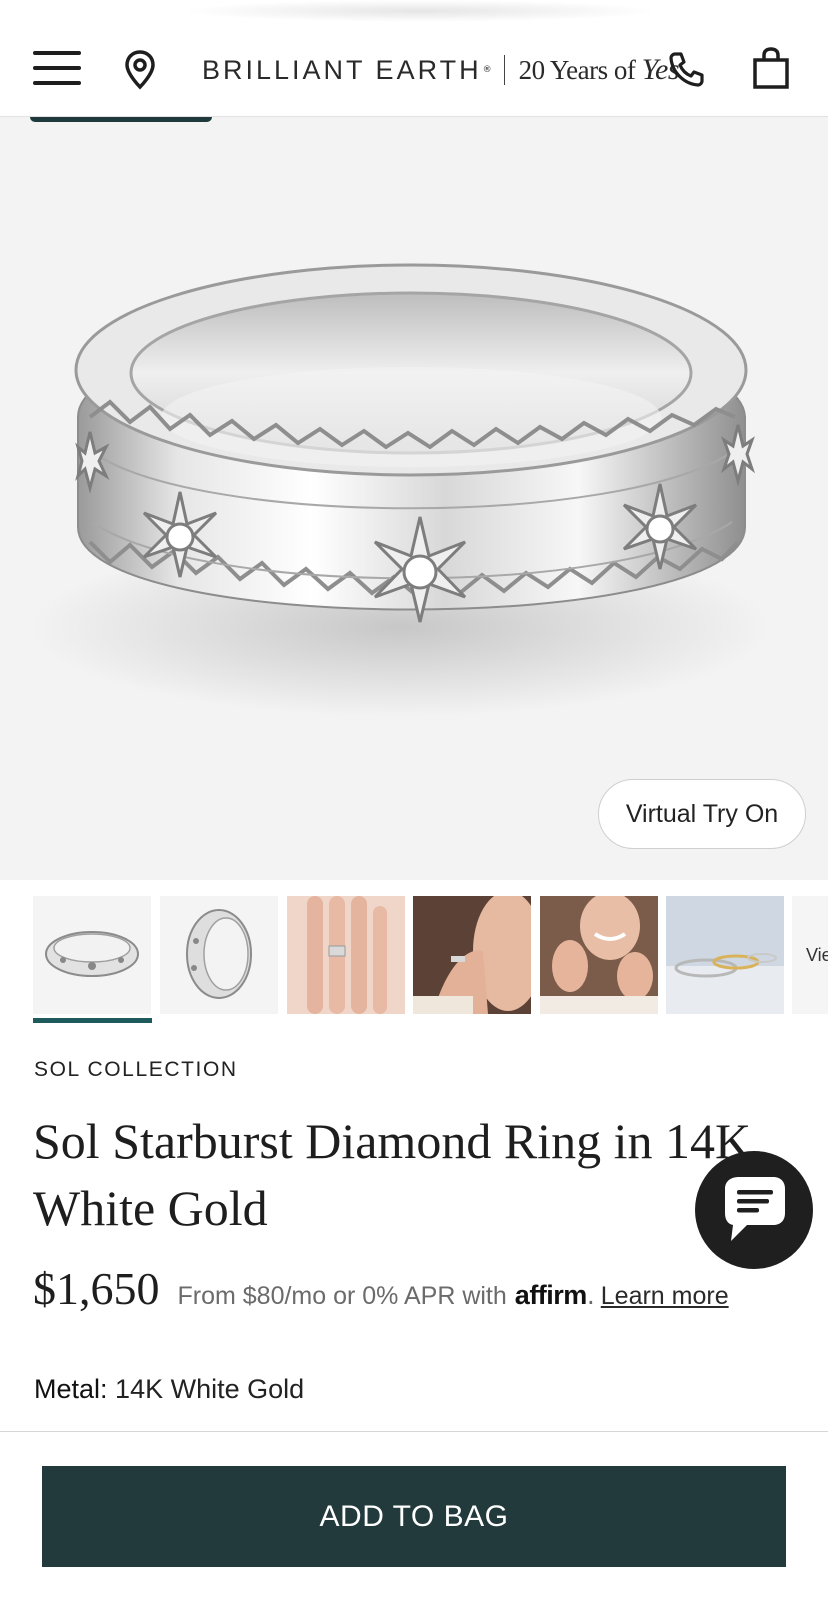 The image size is (828, 1600). I want to click on financing-text: From $80/mo or 0% APR with, so click(342, 1296).